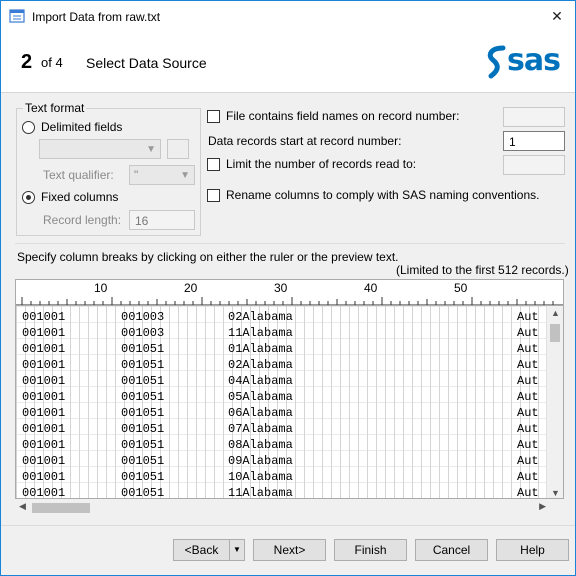  What do you see at coordinates (260, 445) in the screenshot?
I see `preview-cell: 08Alabama` at bounding box center [260, 445].